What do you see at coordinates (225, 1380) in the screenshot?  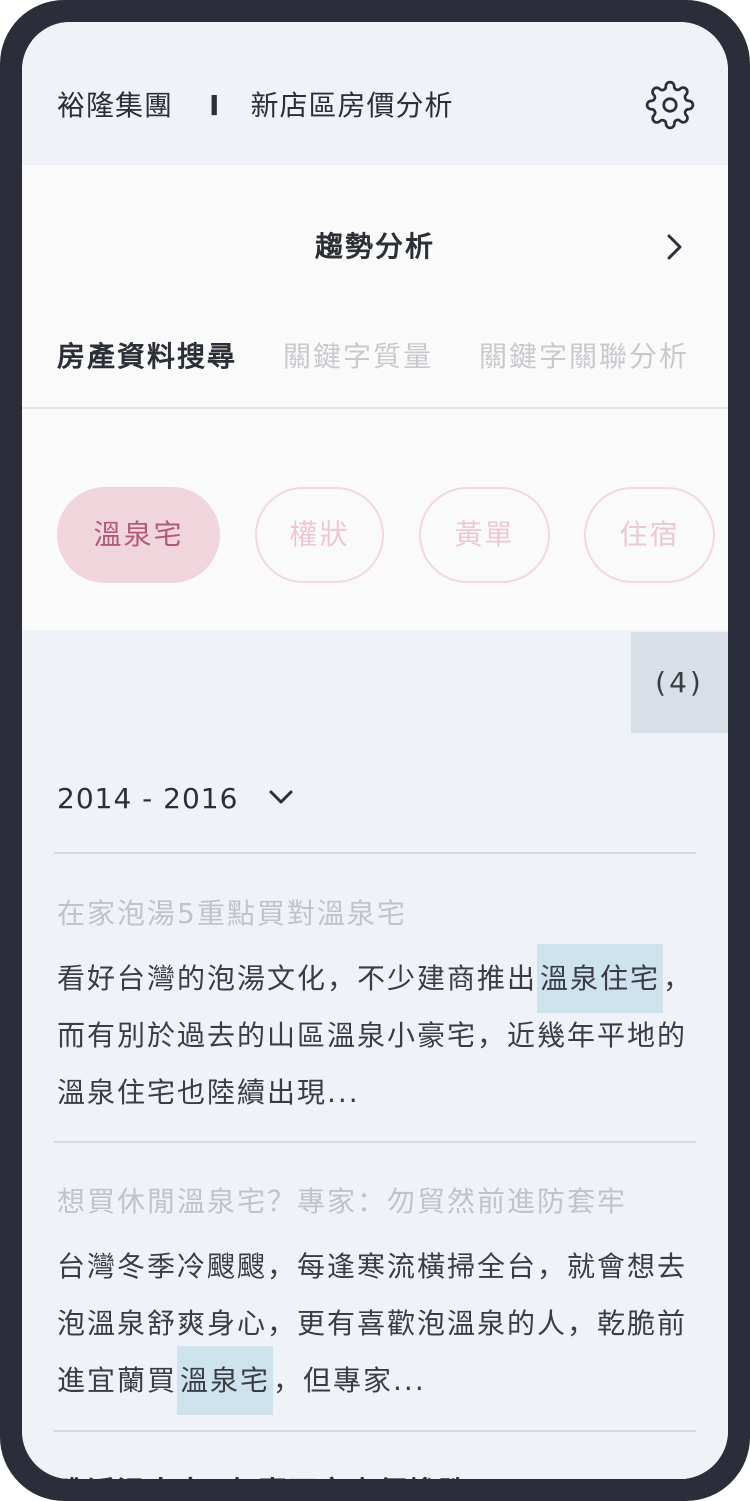 I see `keyword-highlight: 溫泉宅` at bounding box center [225, 1380].